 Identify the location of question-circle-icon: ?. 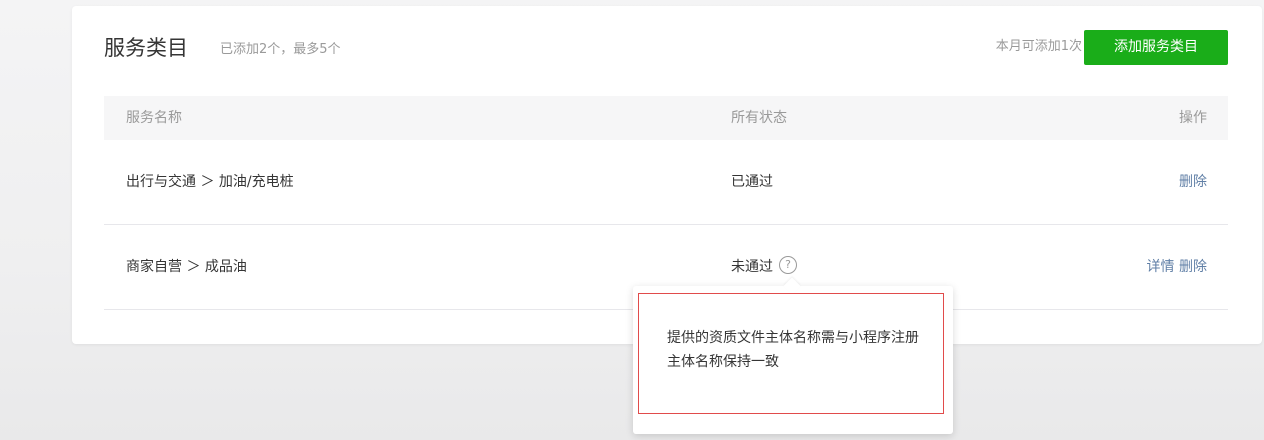
(788, 265).